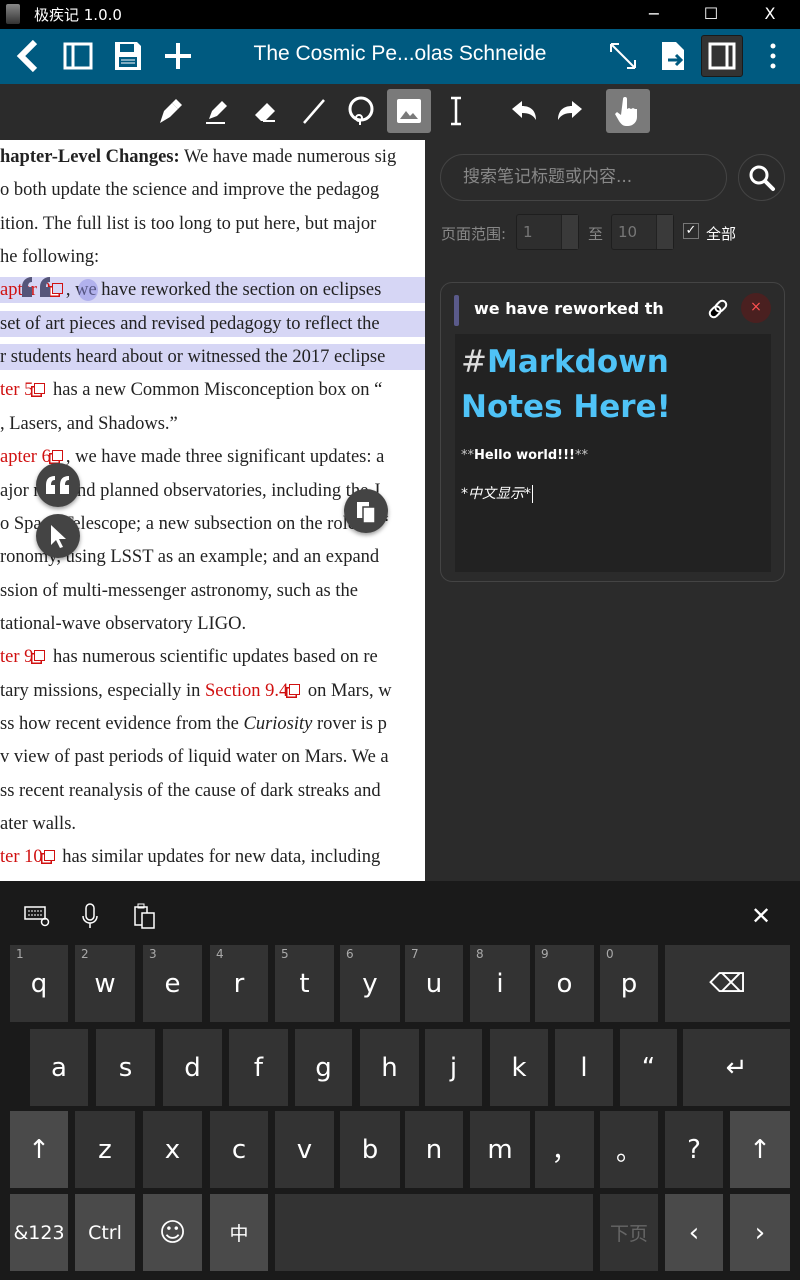  I want to click on key-v: v, so click(304, 1149).